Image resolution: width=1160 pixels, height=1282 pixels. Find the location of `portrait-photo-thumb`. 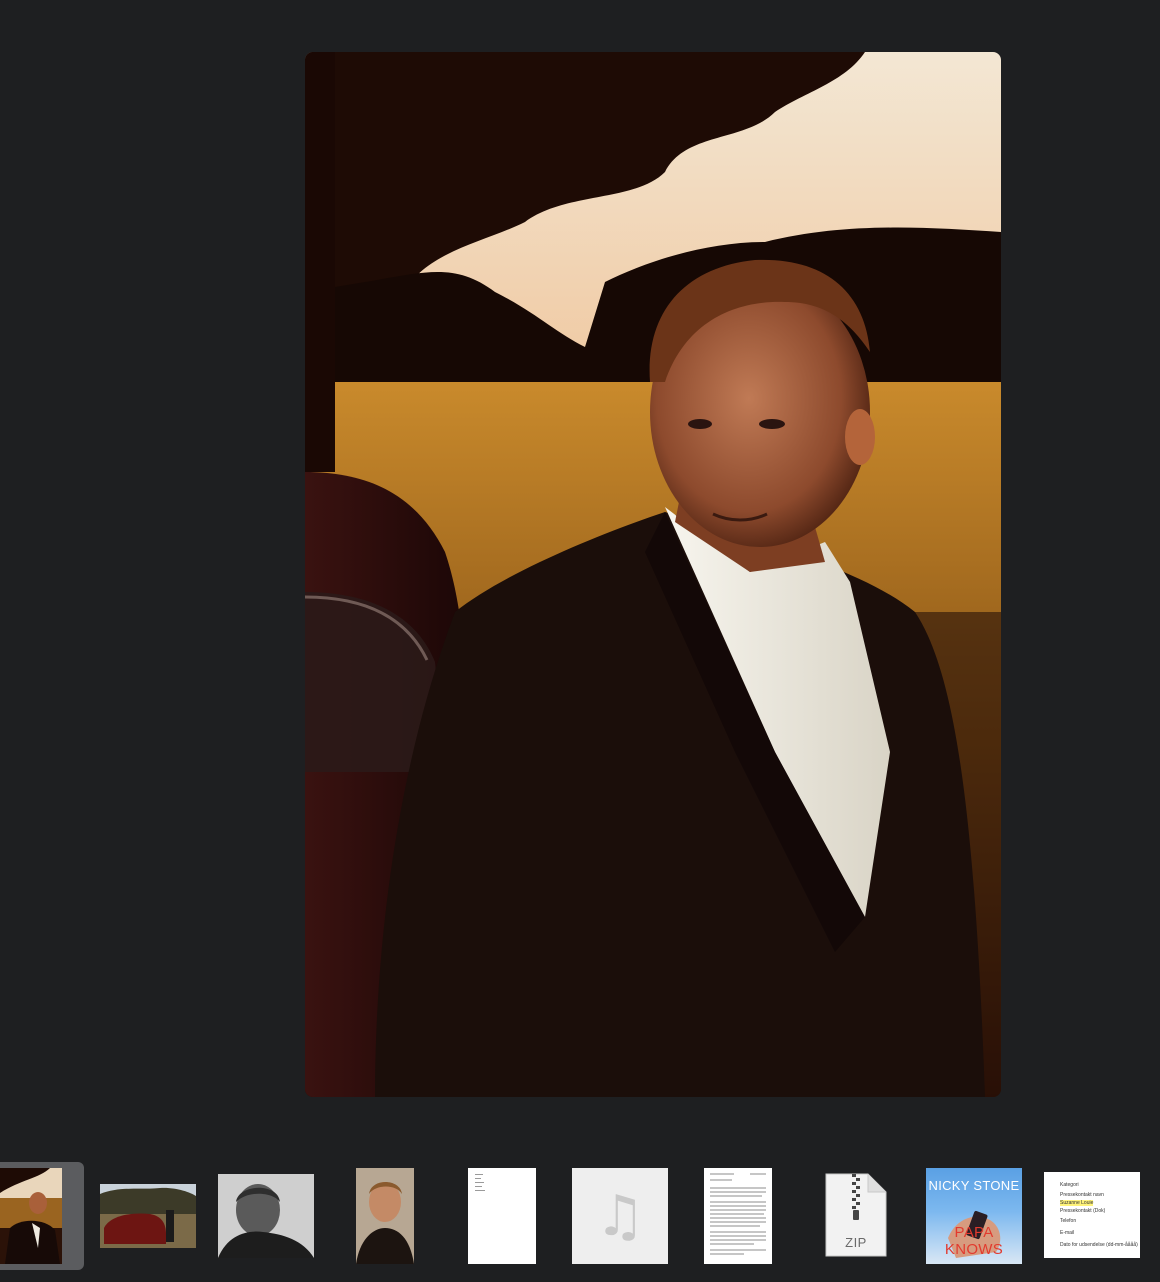

portrait-photo-thumb is located at coordinates (31, 1216).